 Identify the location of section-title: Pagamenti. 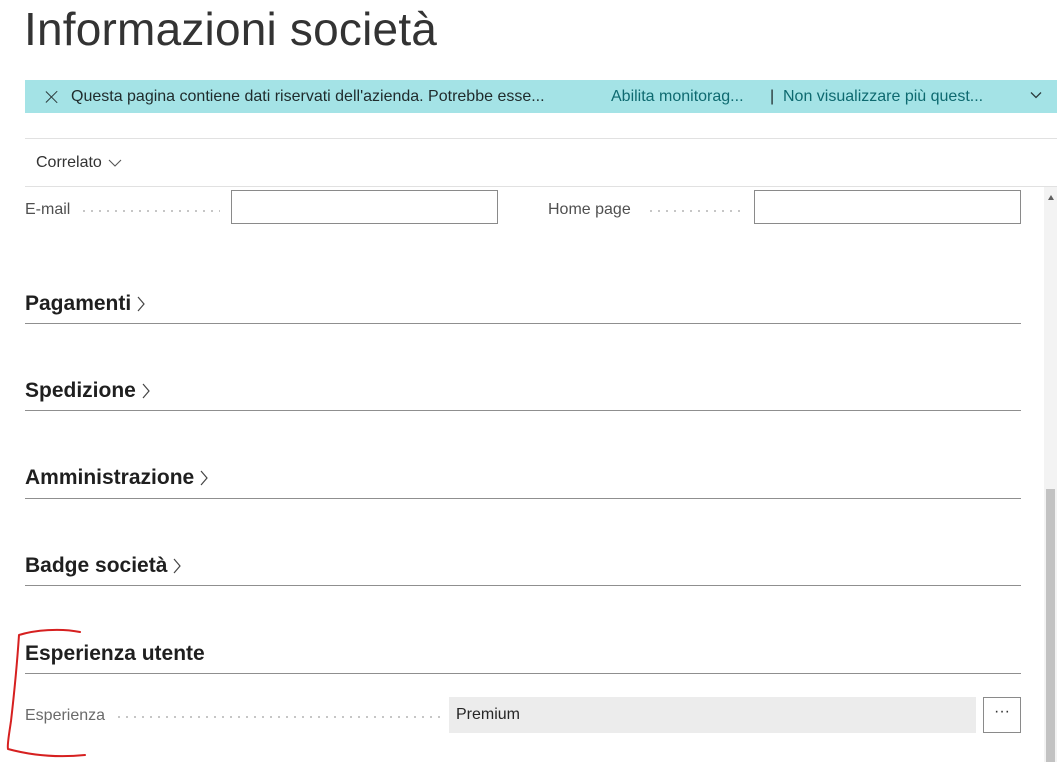
(78, 303).